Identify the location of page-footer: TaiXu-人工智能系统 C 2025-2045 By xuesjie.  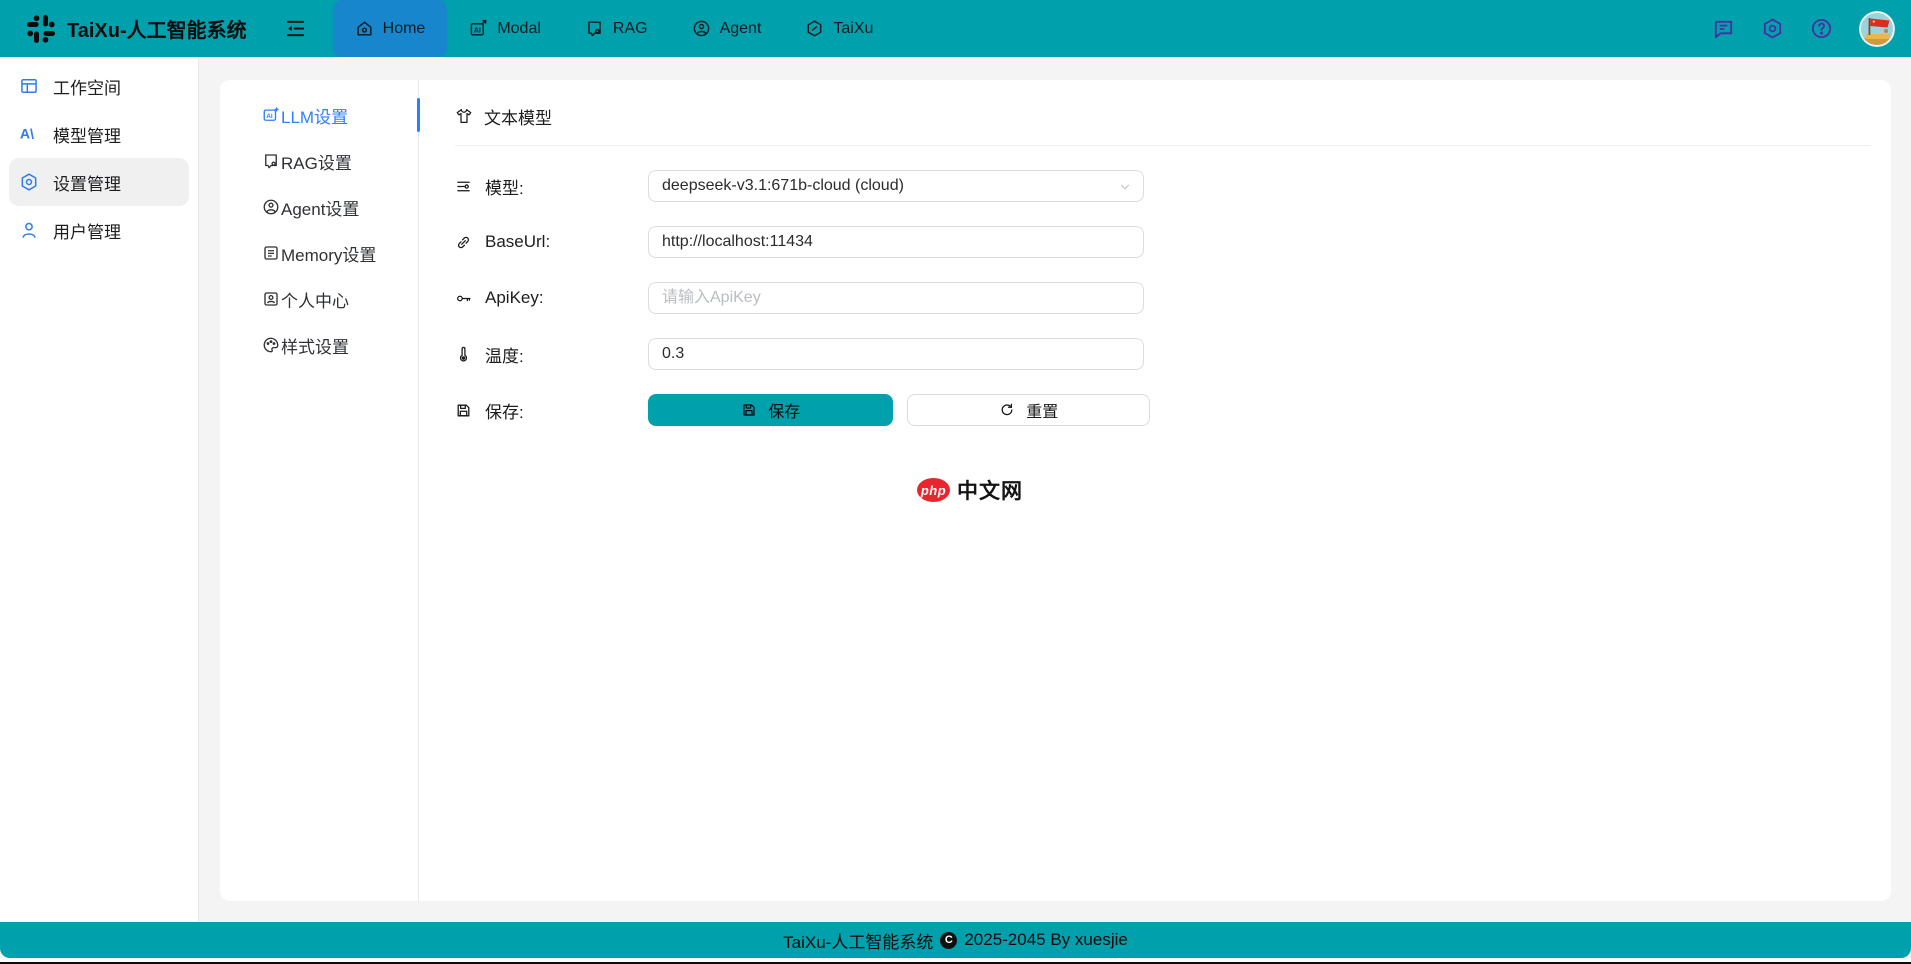
(955, 940).